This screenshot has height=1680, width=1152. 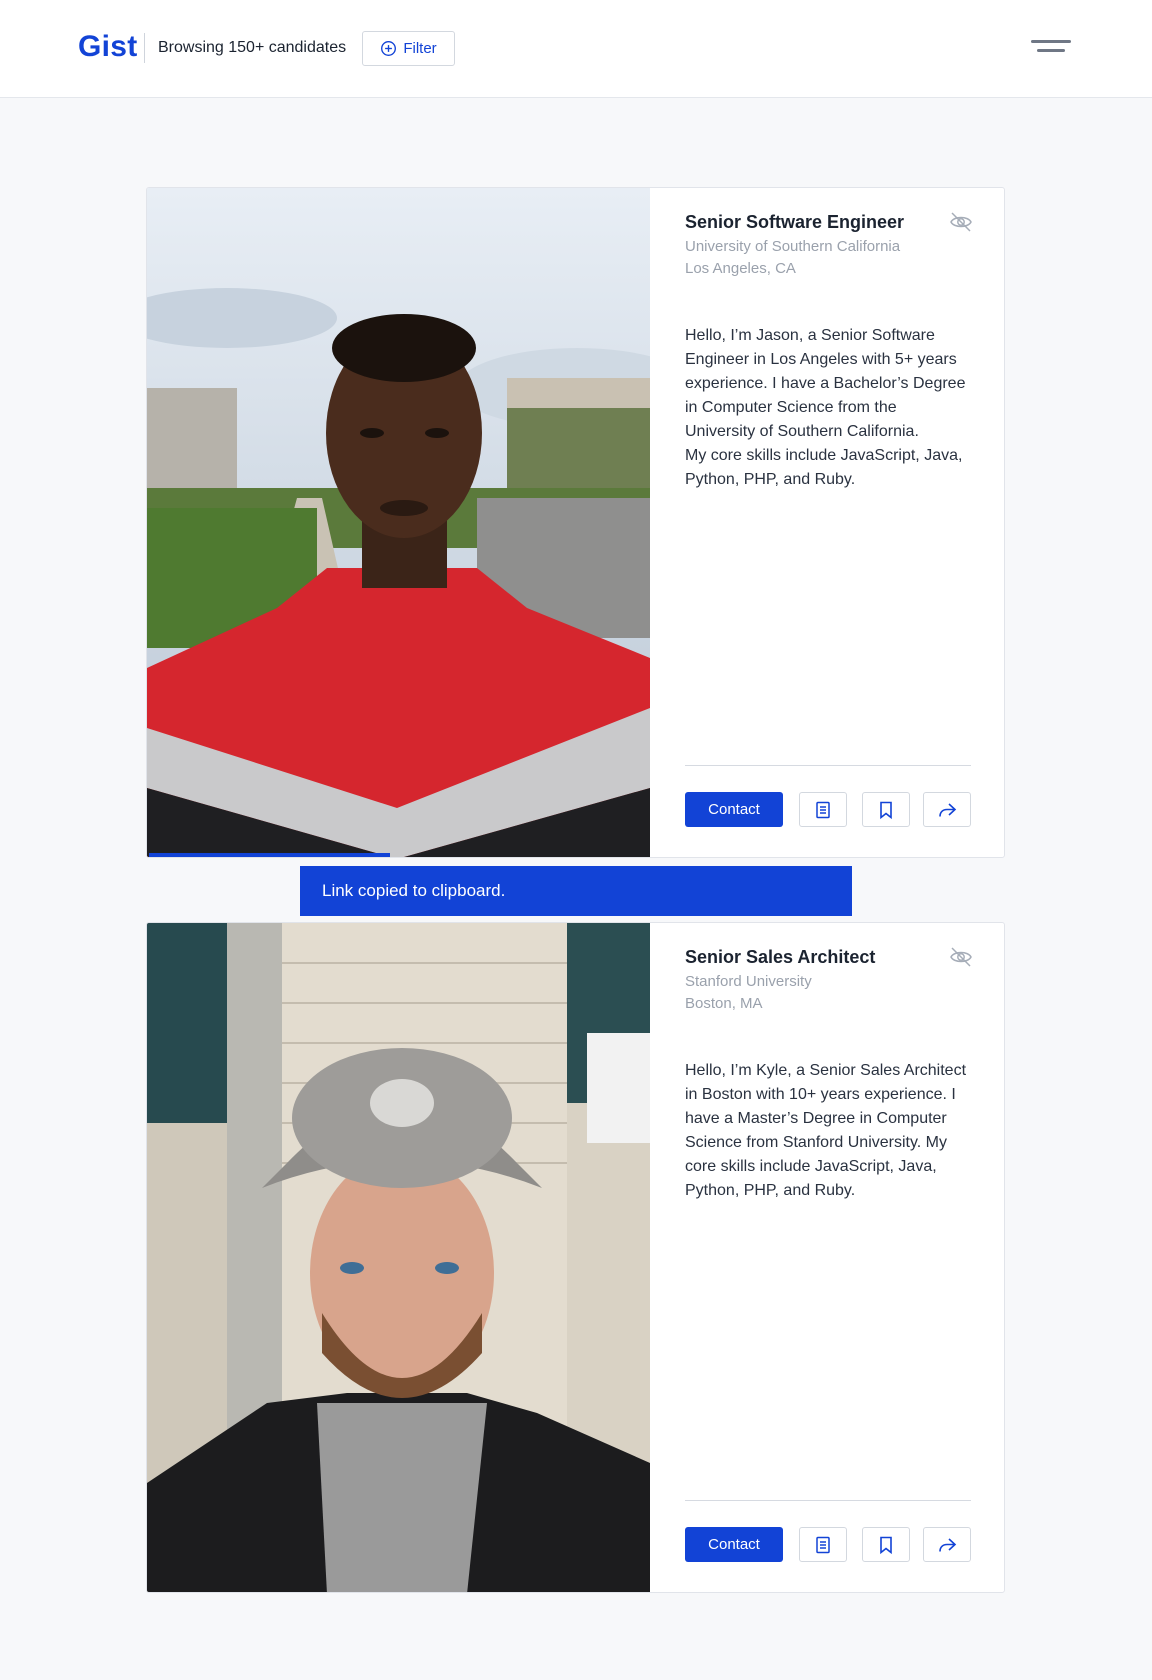 What do you see at coordinates (576, 891) in the screenshot?
I see `clipboard-toast: Link copied to clipboard.` at bounding box center [576, 891].